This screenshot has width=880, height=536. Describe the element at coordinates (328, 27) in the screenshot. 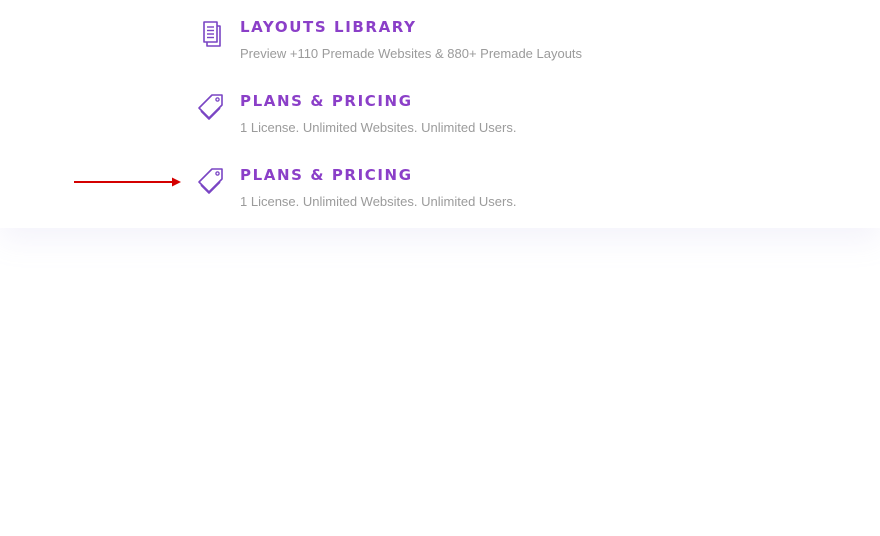

I see `menu-item-title: LAYOUTS LIBRARY` at that location.